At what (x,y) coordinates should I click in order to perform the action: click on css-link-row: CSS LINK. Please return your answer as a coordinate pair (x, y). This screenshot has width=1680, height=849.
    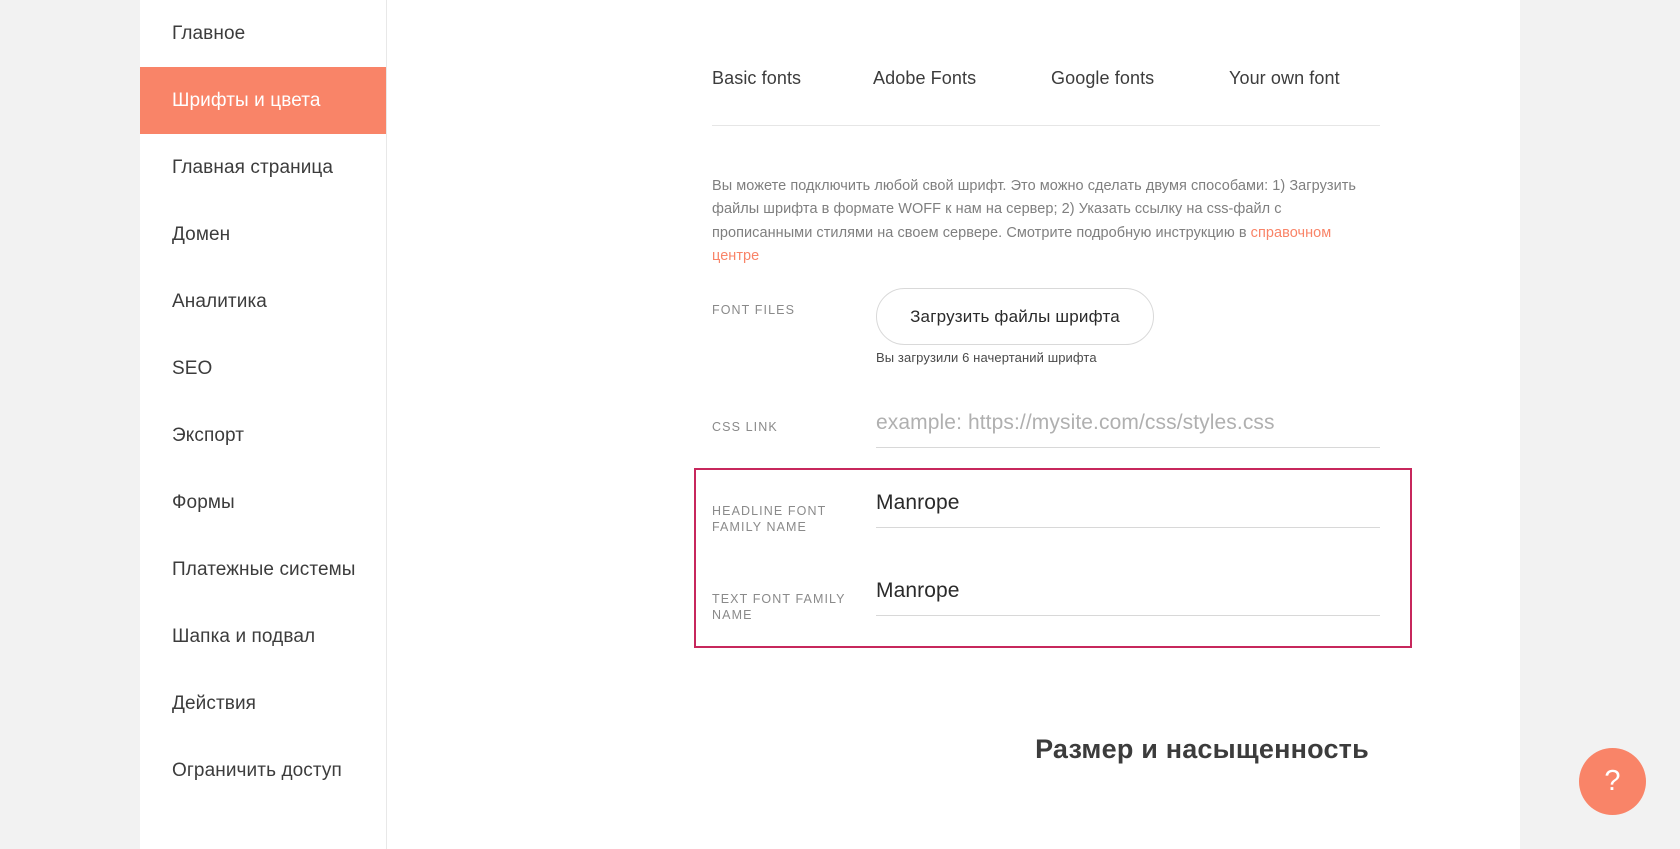
    Looking at the image, I should click on (1046, 432).